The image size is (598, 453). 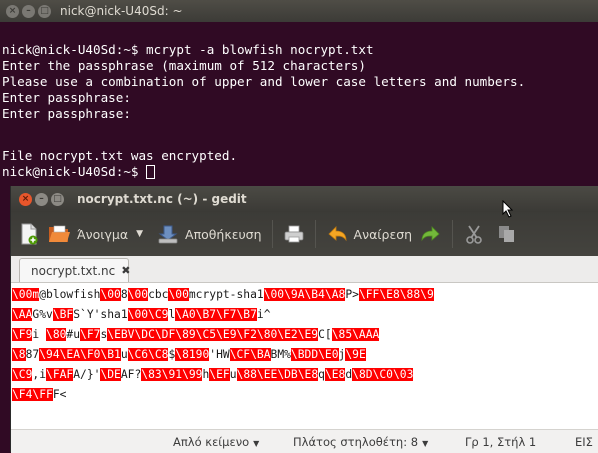 I want to click on cut-icon, so click(x=474, y=234).